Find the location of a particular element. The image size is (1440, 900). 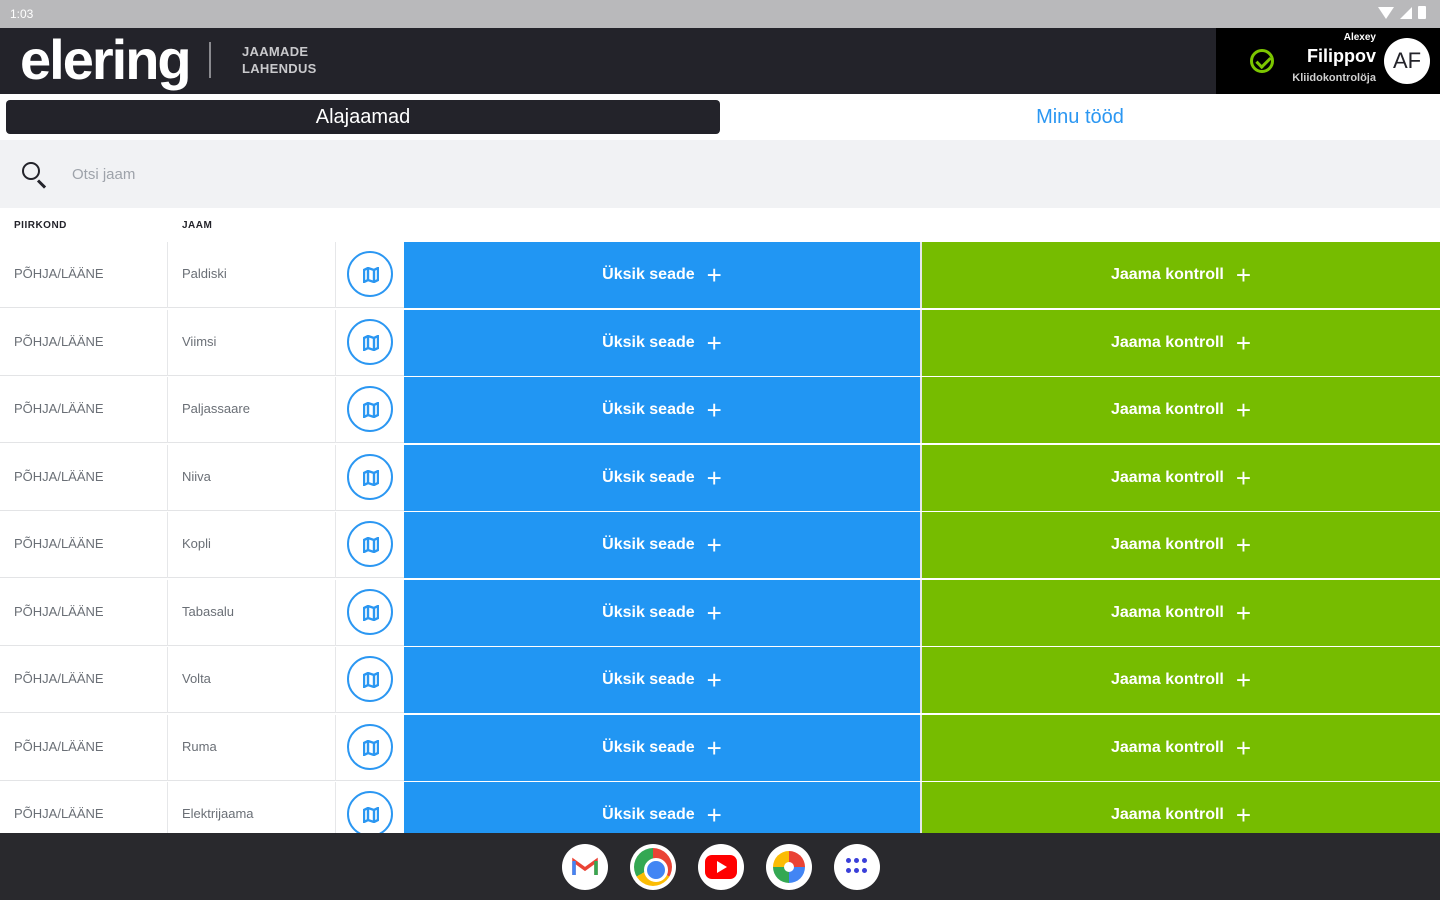

gmail-icon is located at coordinates (585, 867).